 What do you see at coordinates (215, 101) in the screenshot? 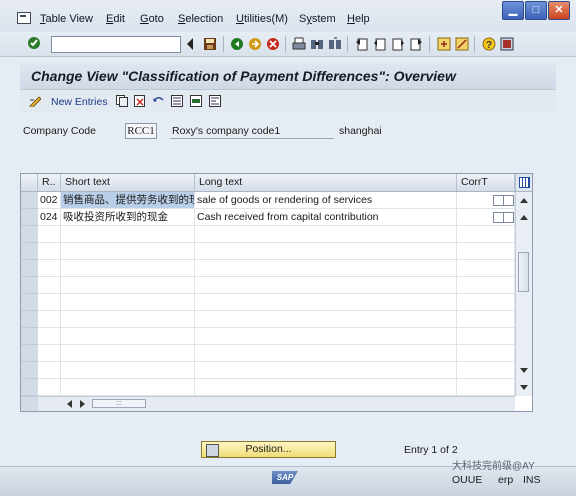
I see `deselect-all-icon` at bounding box center [215, 101].